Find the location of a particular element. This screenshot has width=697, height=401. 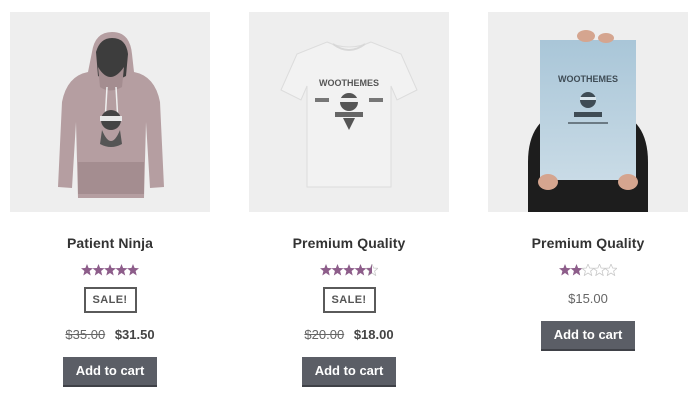

product-image-hoodie is located at coordinates (110, 112).